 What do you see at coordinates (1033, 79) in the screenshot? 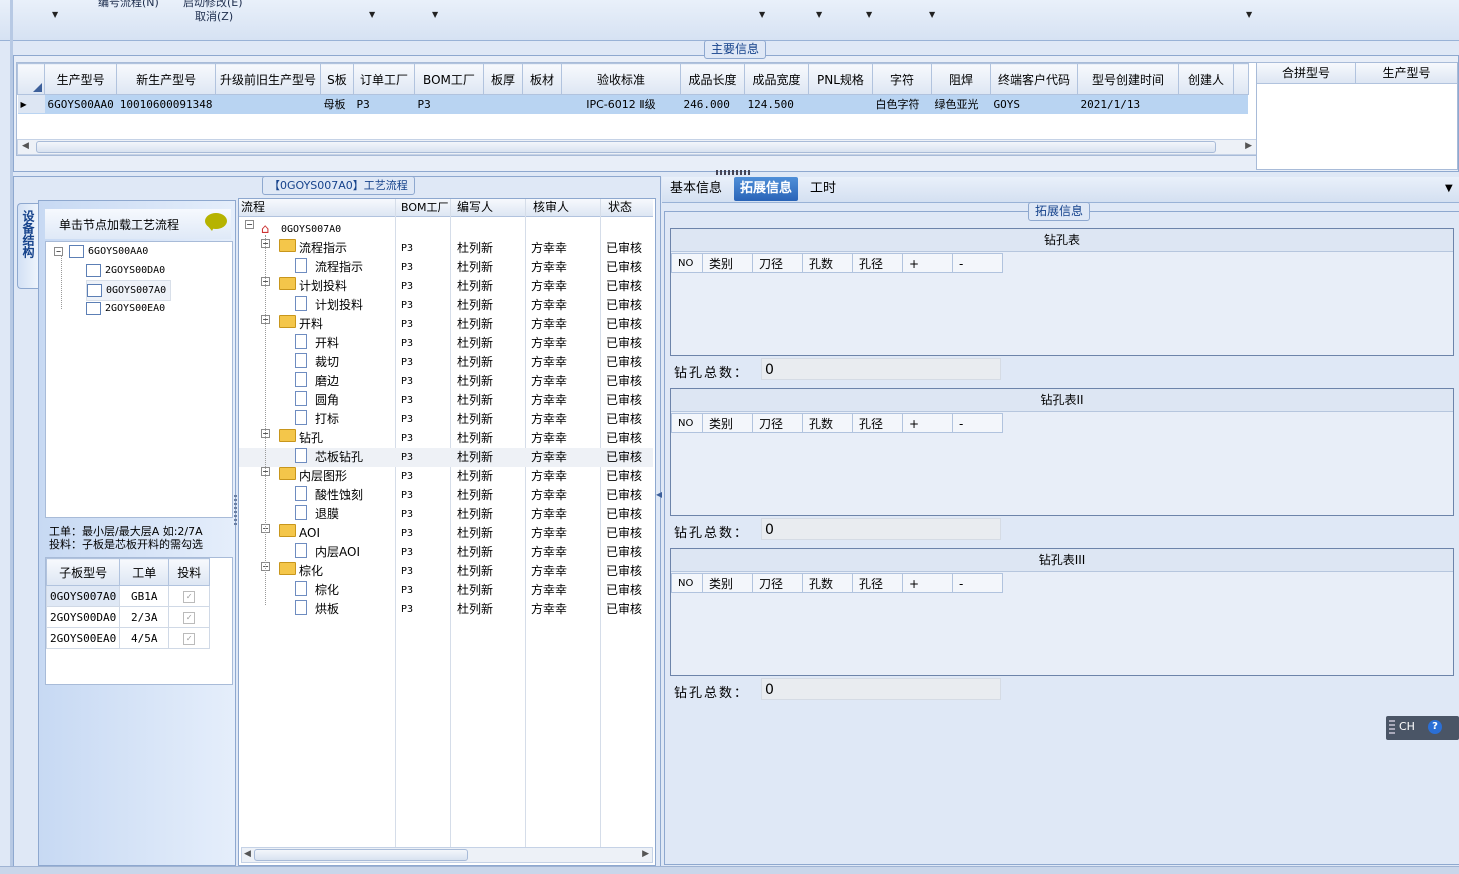
I see `col-customer: 终端客户代码` at bounding box center [1033, 79].